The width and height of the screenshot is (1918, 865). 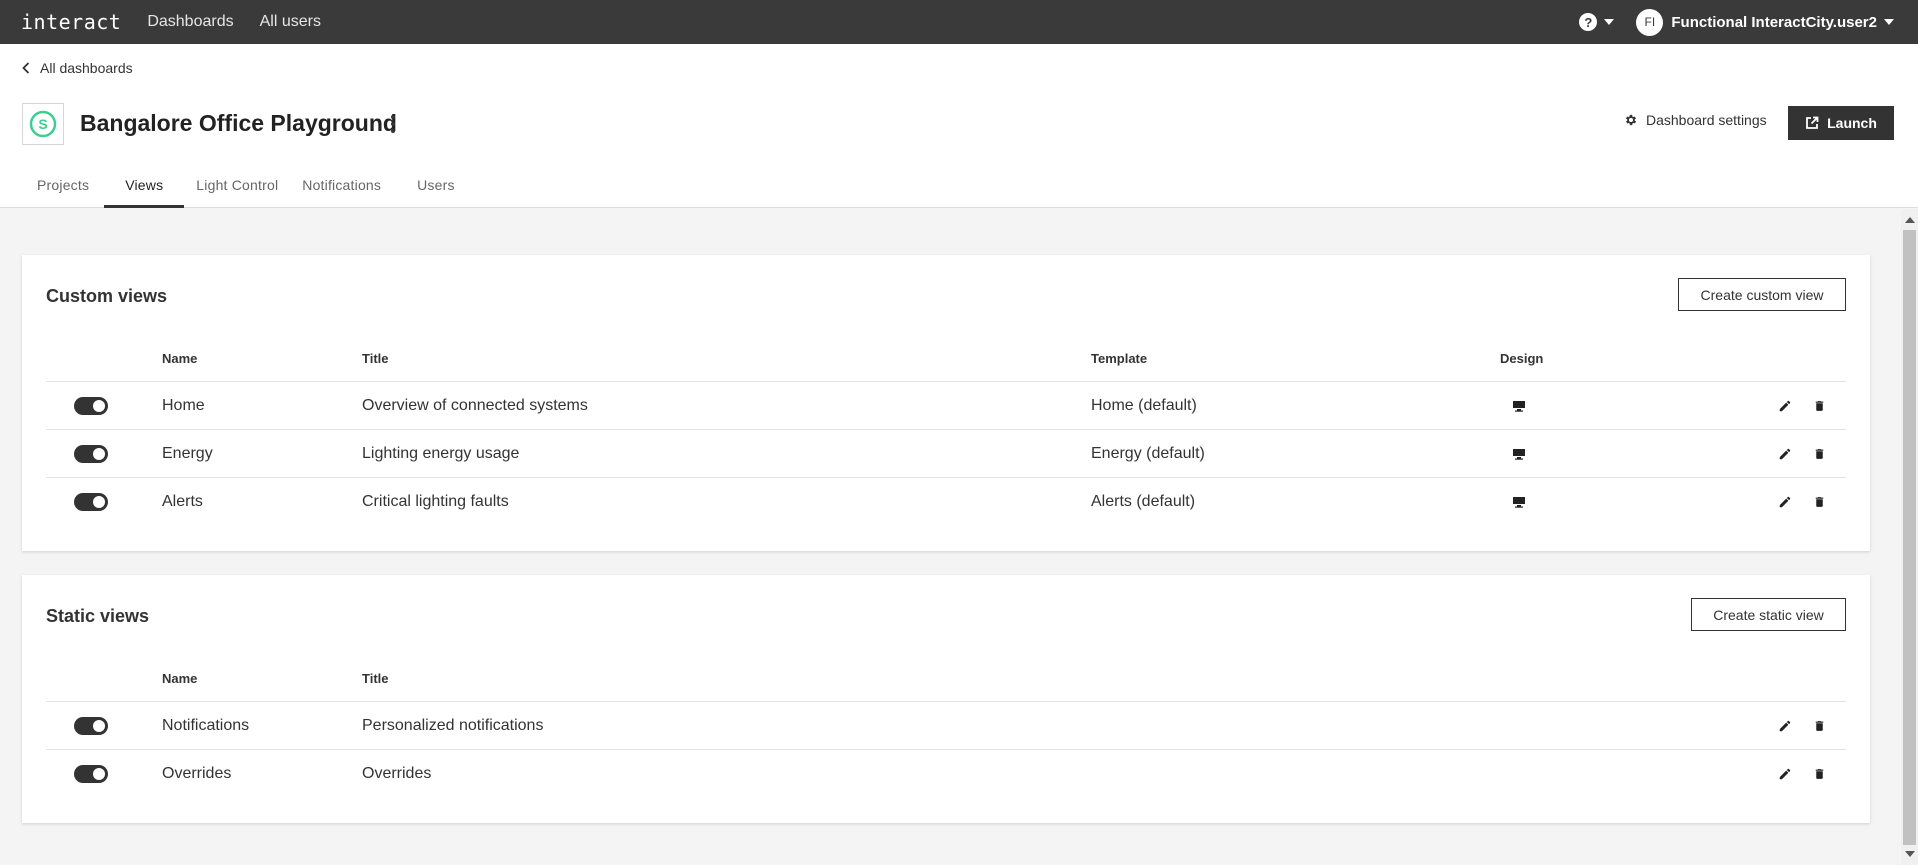 I want to click on tab-views: Views, so click(x=144, y=185).